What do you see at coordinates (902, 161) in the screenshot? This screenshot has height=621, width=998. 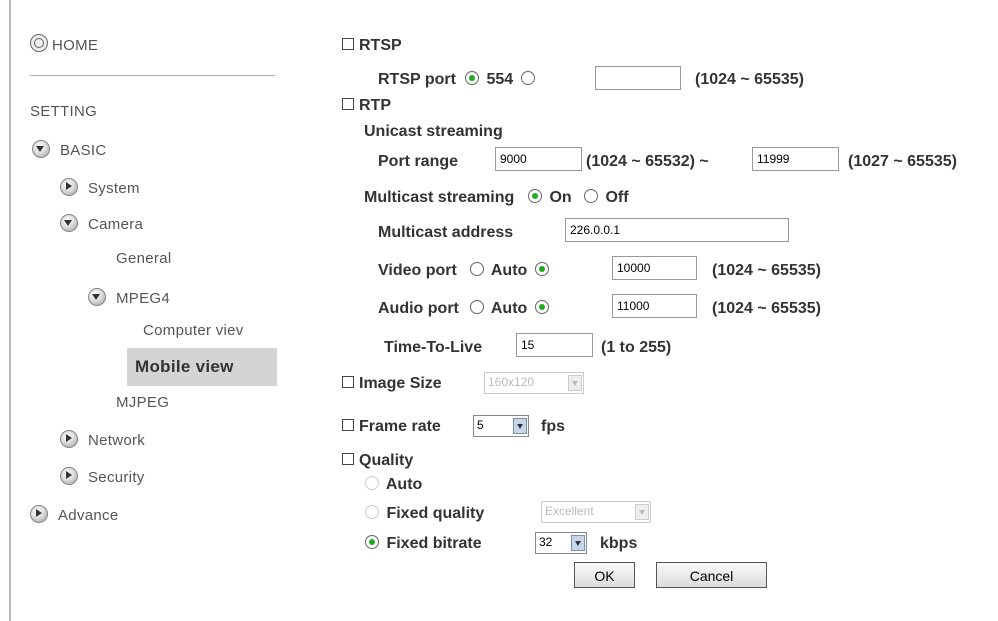 I see `port-end-range-hint: (1027 ~ 65535)` at bounding box center [902, 161].